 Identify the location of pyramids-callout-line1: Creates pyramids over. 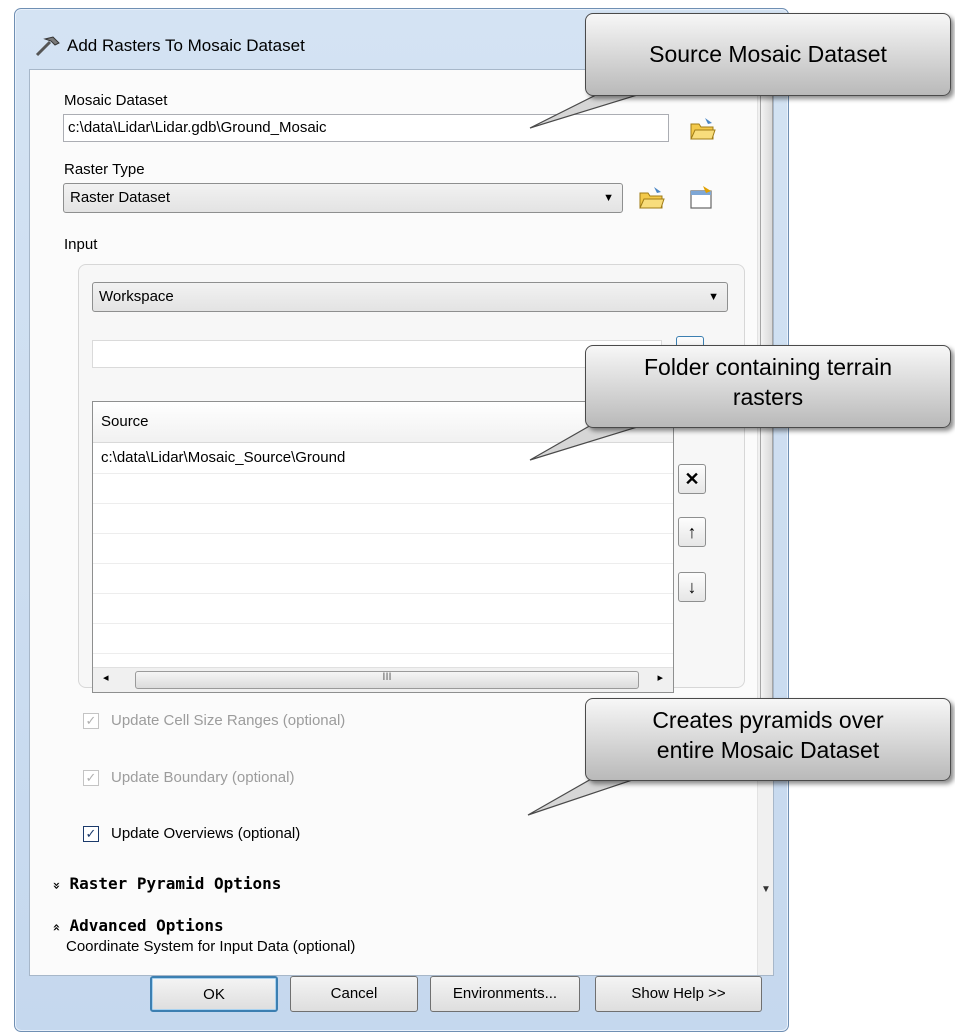
(768, 720).